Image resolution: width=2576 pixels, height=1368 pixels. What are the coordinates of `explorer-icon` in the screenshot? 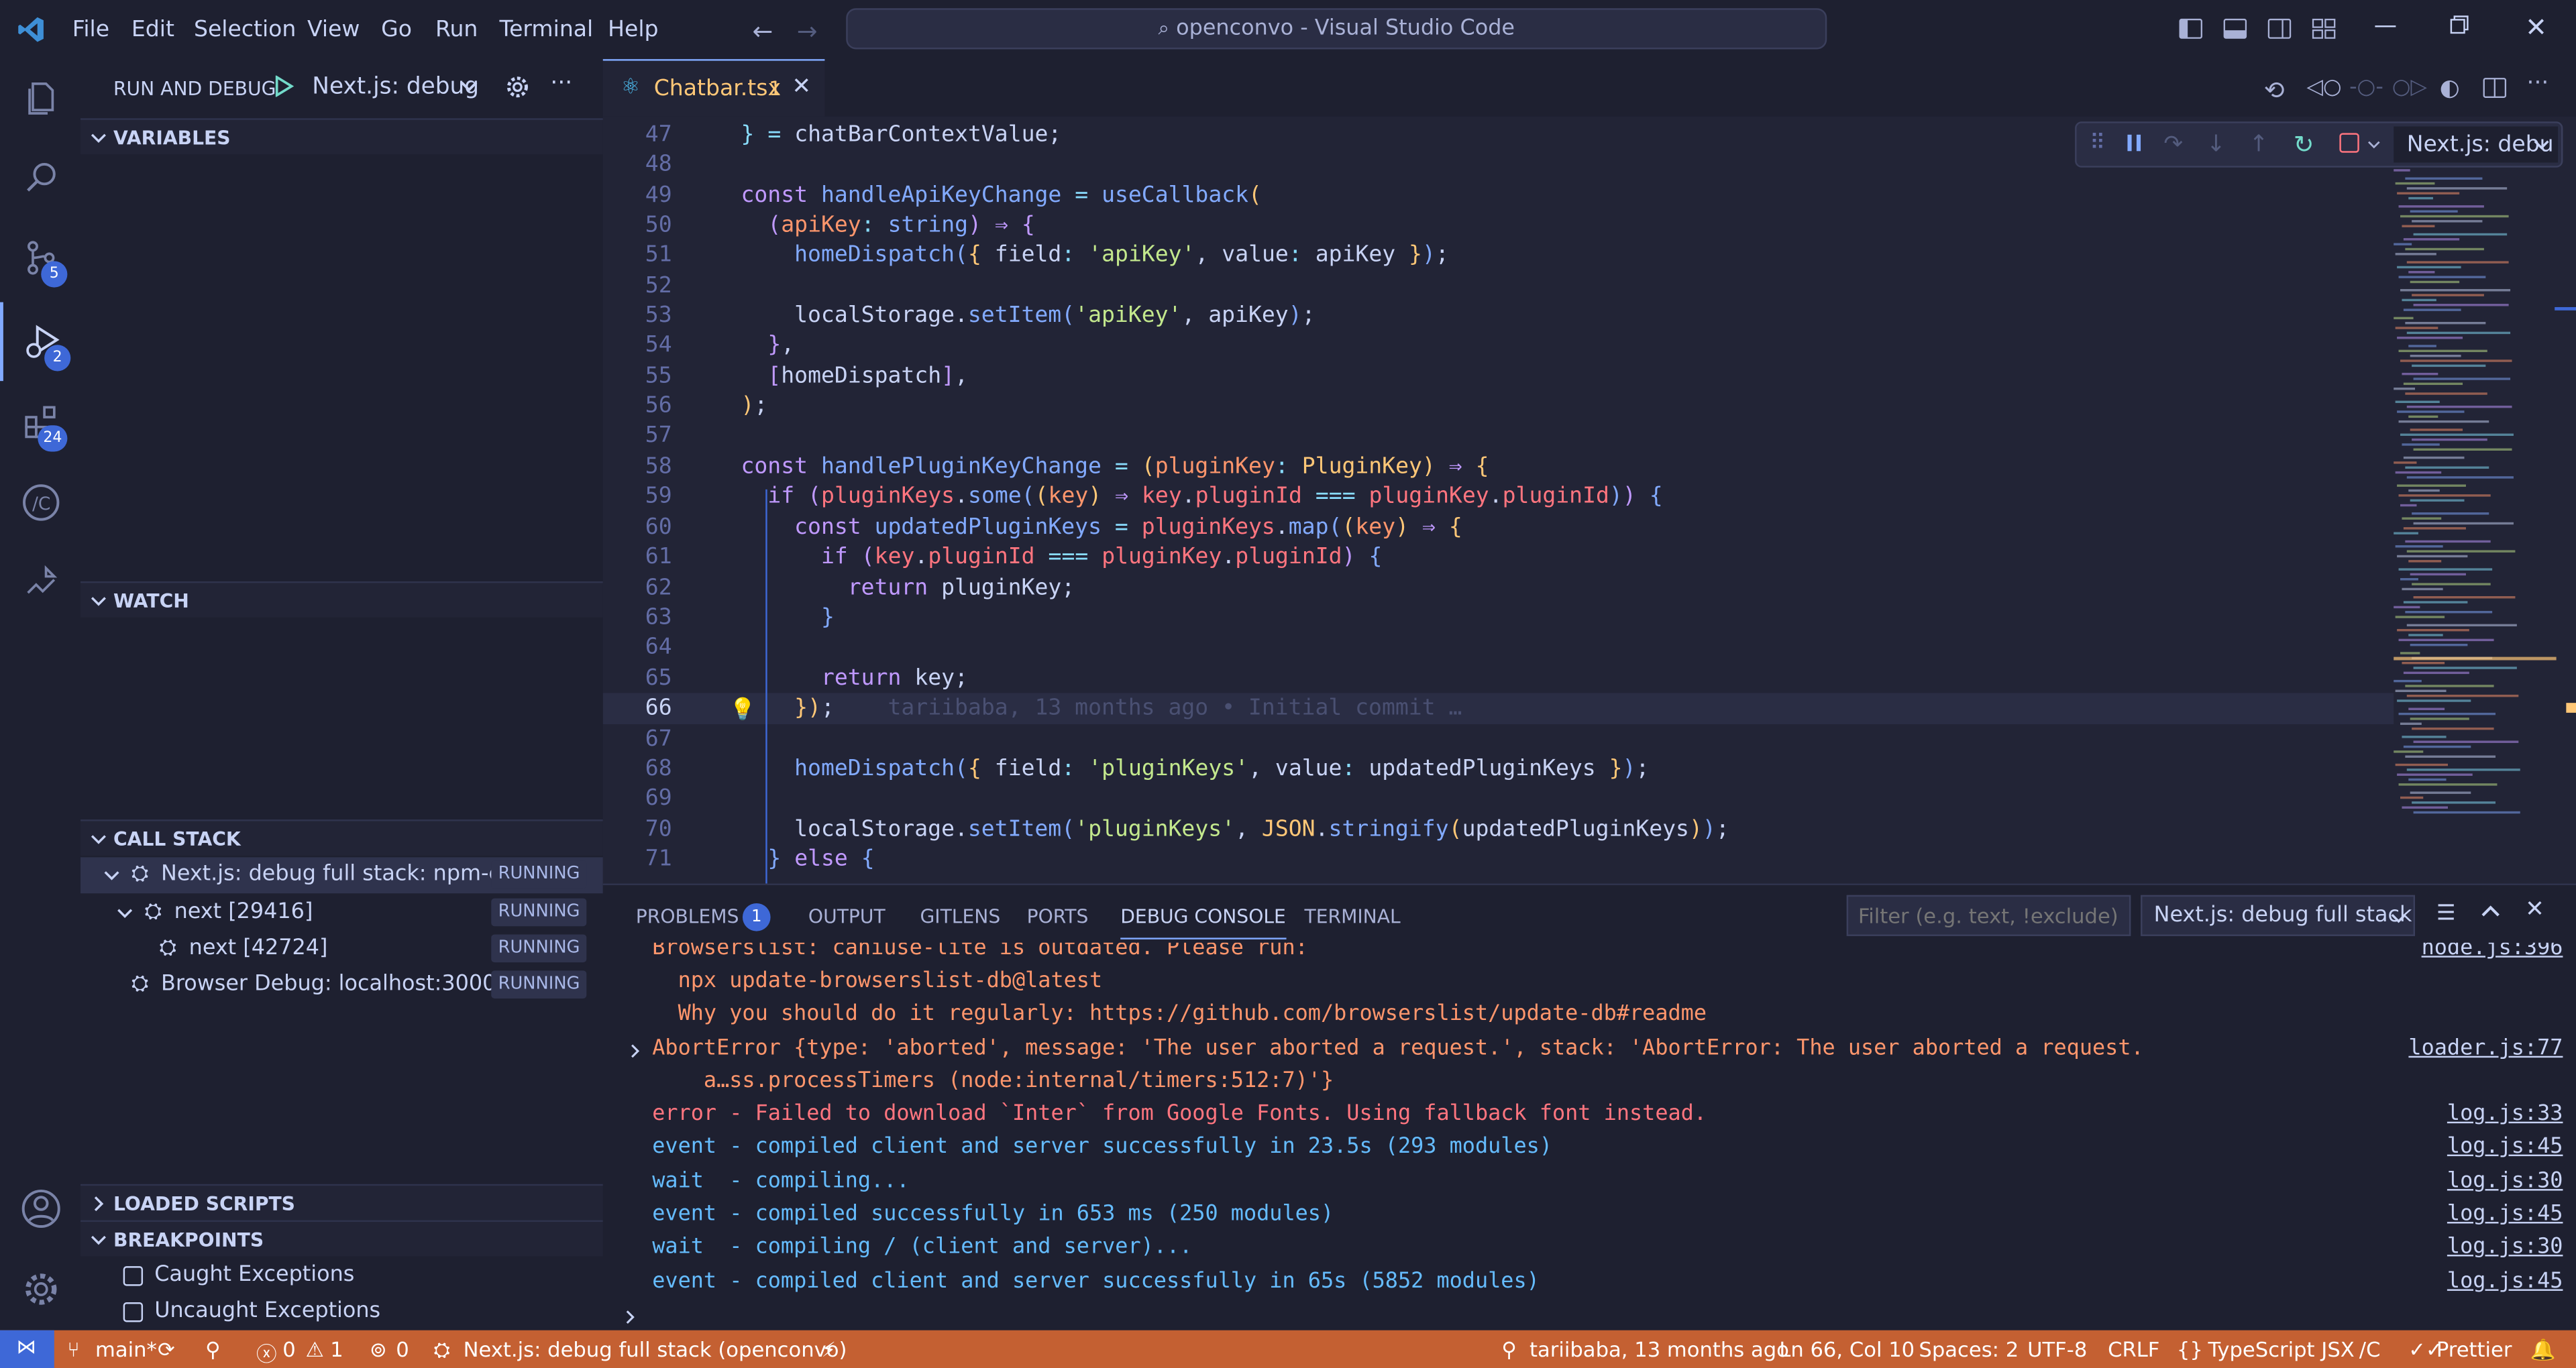 It's located at (40, 98).